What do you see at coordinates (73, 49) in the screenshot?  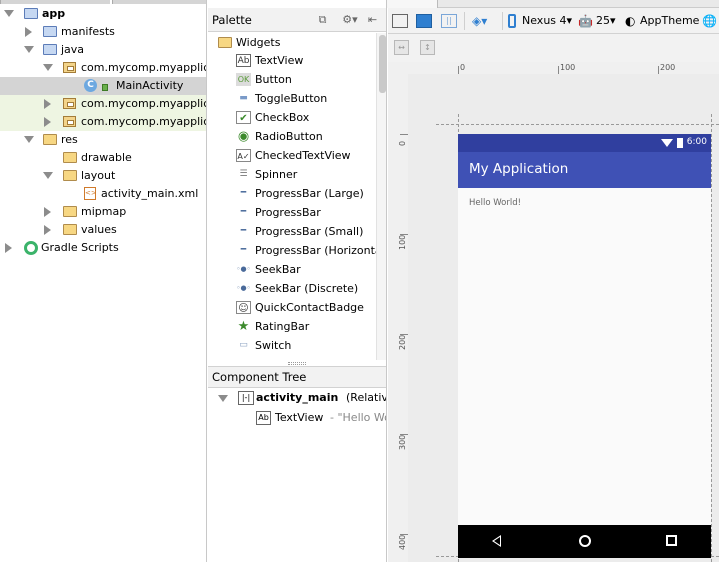 I see `tree-label: java` at bounding box center [73, 49].